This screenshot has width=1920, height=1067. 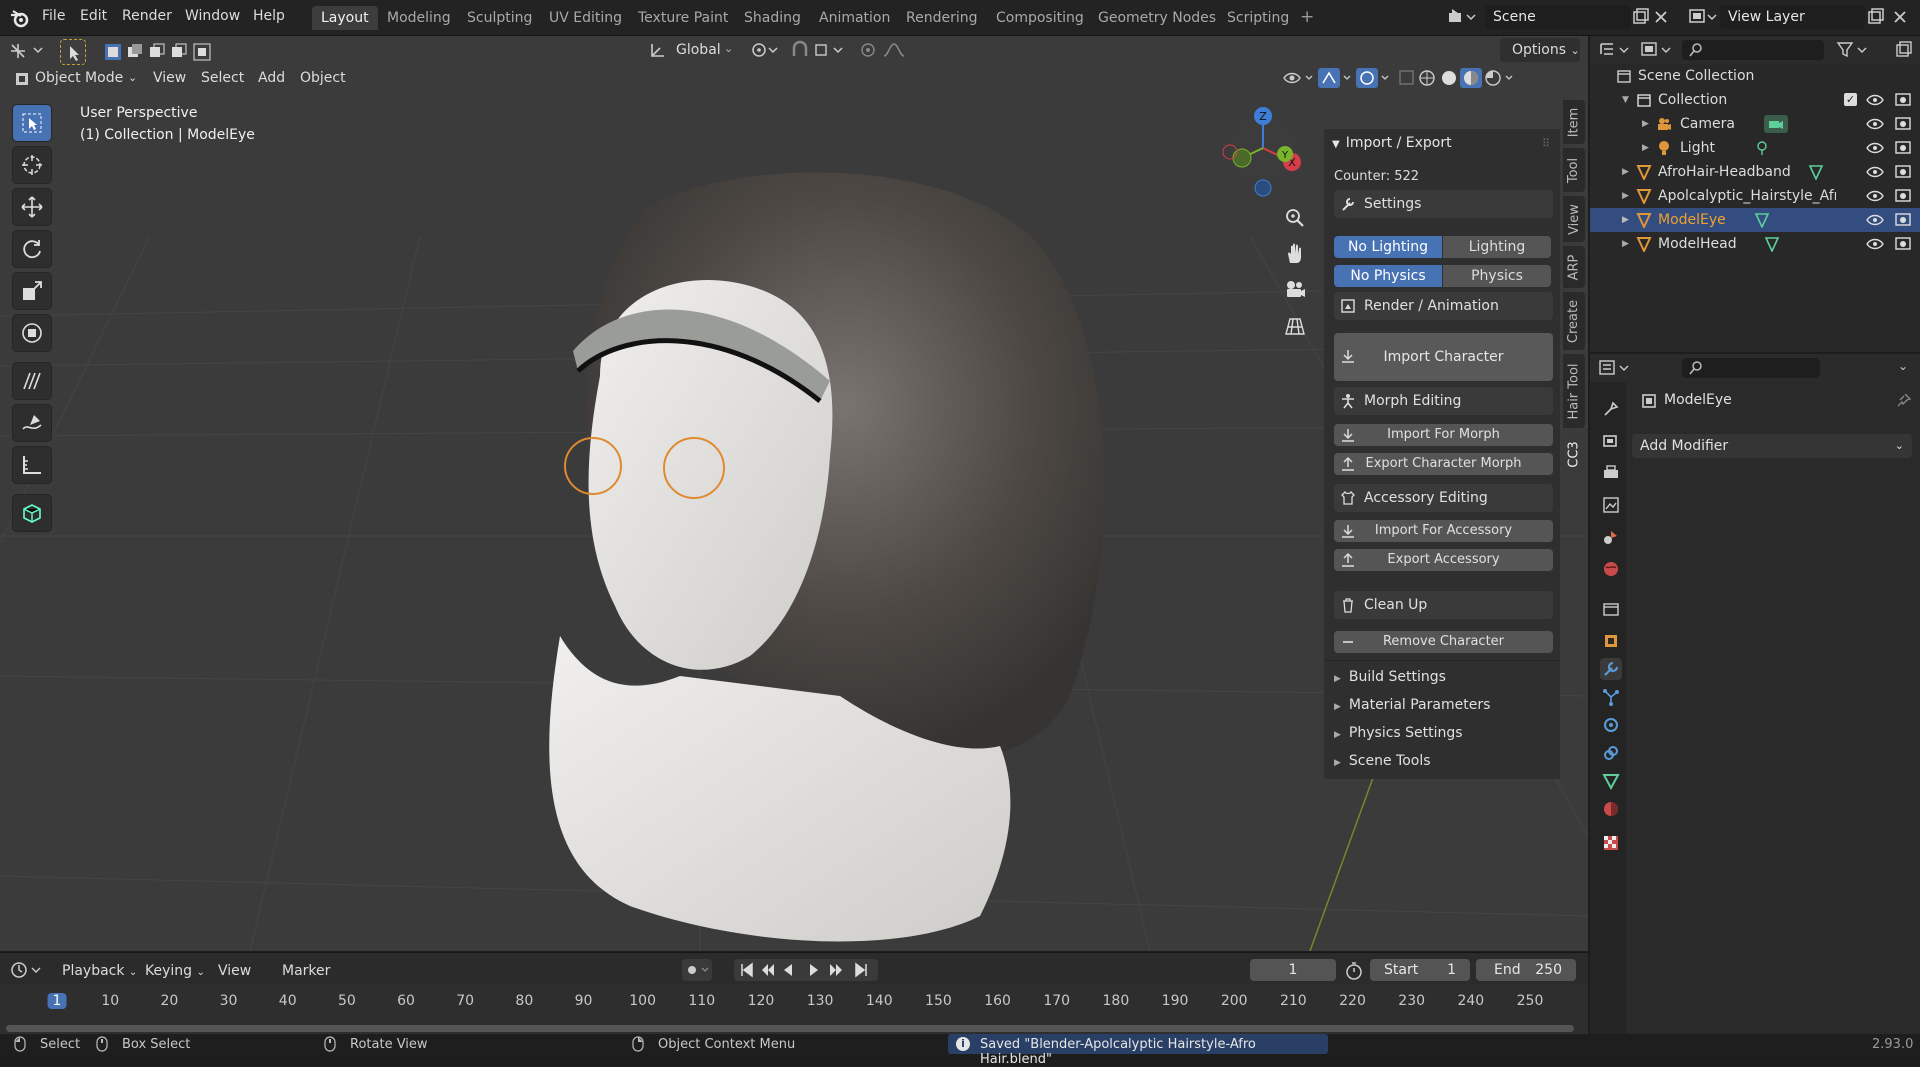 What do you see at coordinates (1611, 725) in the screenshot?
I see `physics-properties-icon` at bounding box center [1611, 725].